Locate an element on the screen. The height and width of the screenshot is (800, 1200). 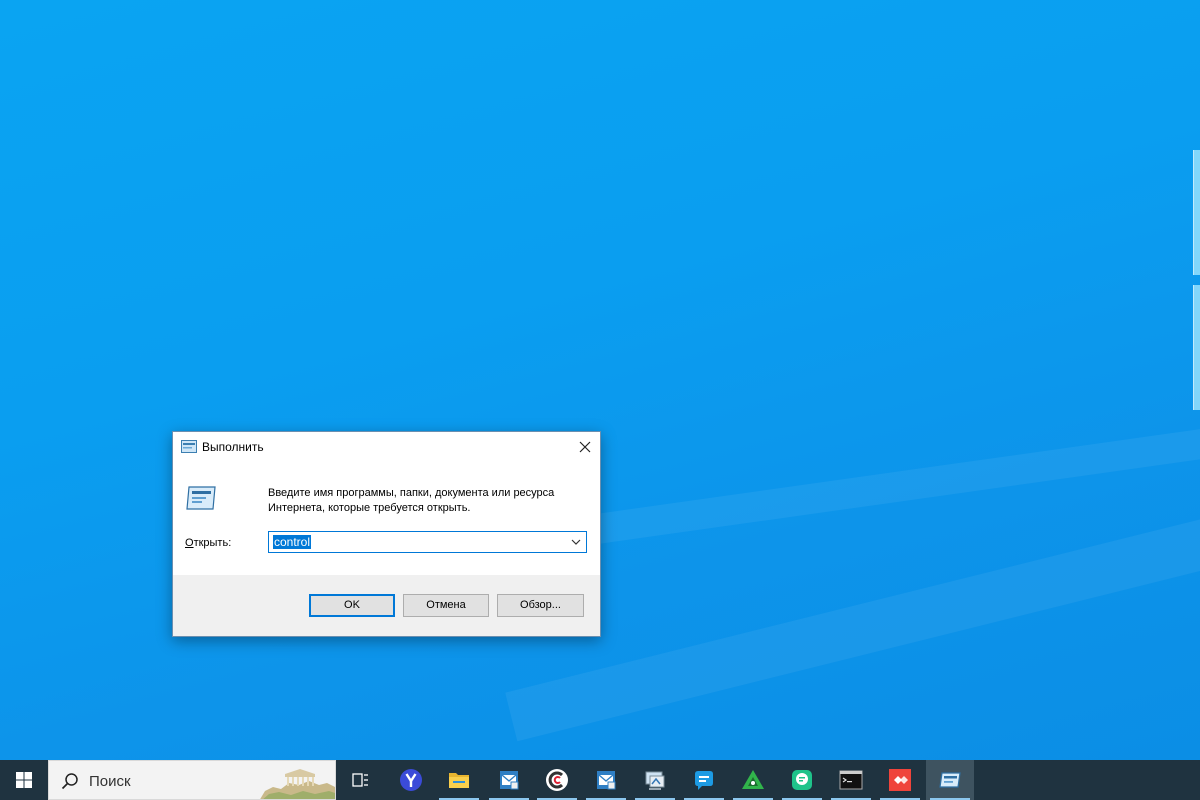
taskbar-app-file-explorer is located at coordinates (459, 780).